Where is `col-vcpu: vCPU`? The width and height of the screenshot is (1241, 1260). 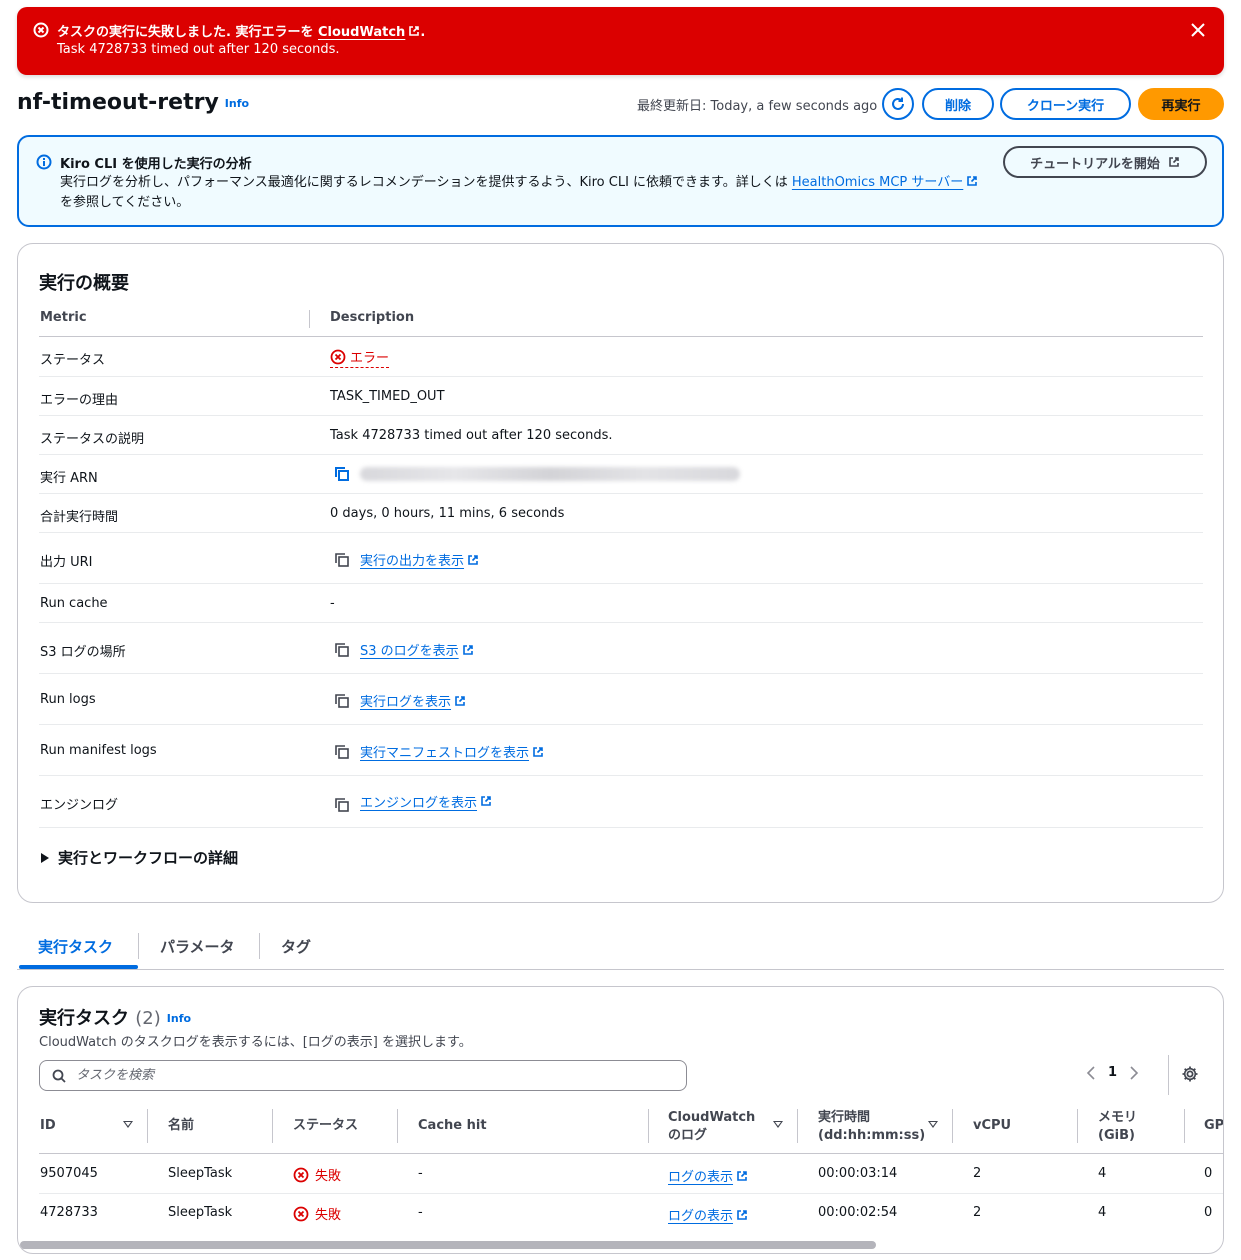
col-vcpu: vCPU is located at coordinates (992, 1126).